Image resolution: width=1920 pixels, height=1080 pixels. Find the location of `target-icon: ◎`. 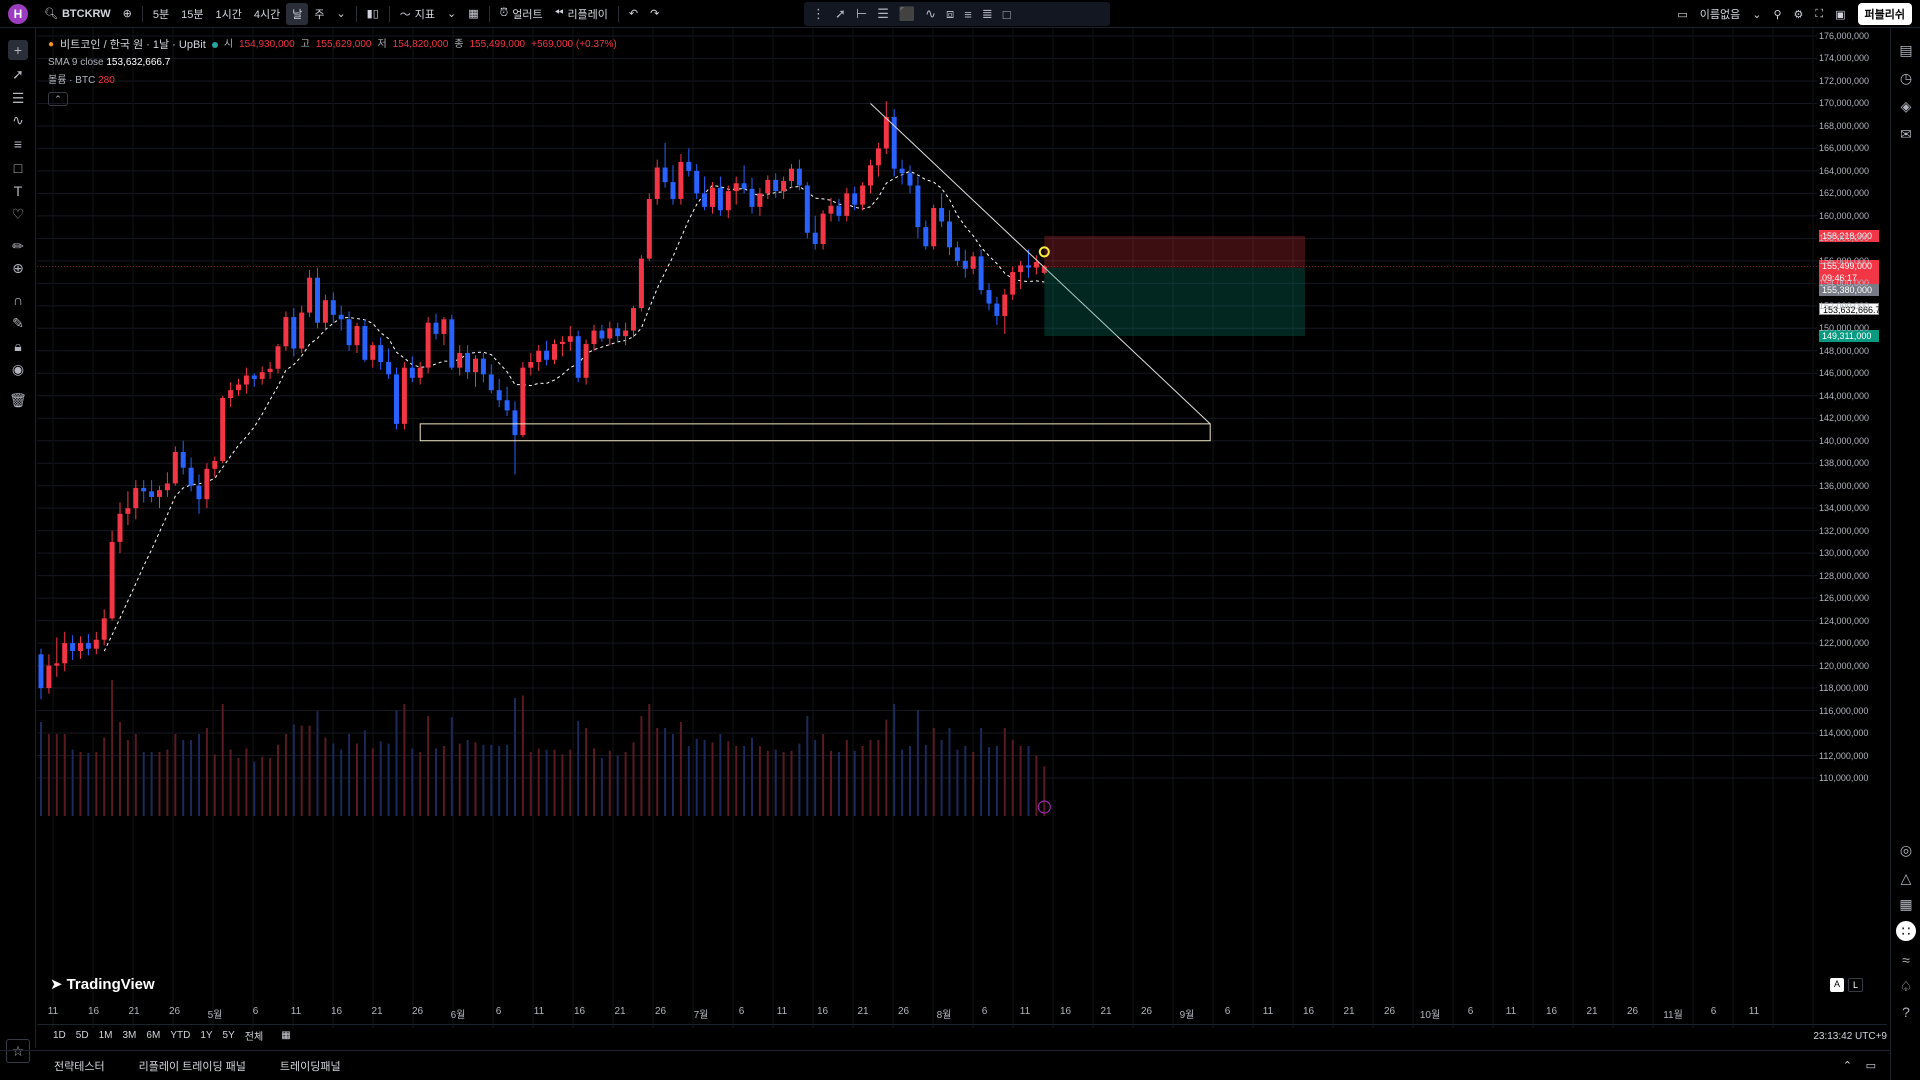

target-icon: ◎ is located at coordinates (1906, 850).